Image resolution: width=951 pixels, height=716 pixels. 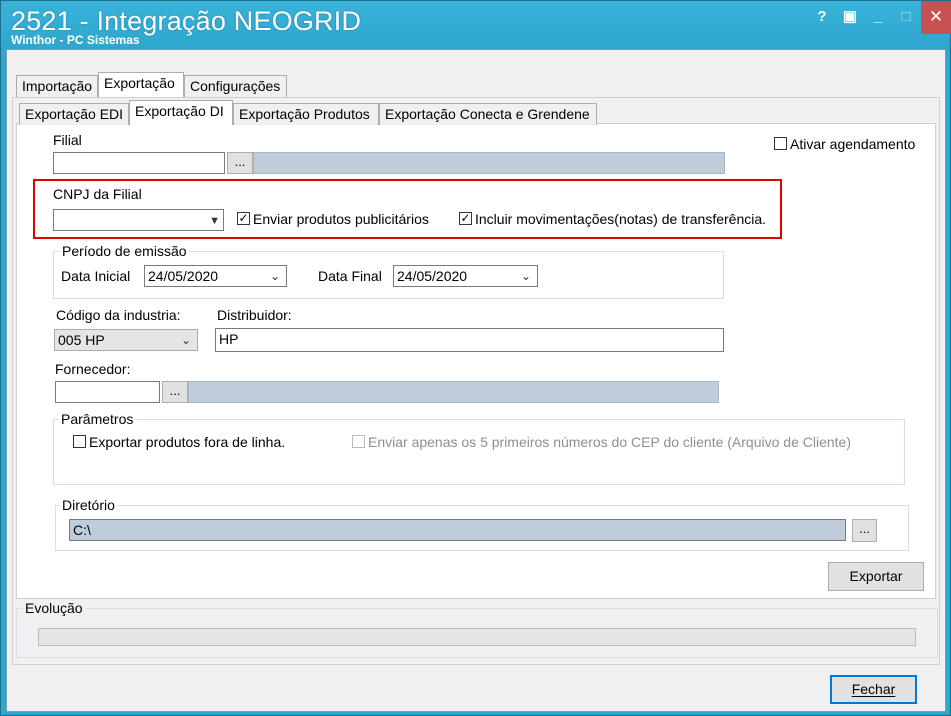 I want to click on parametros-group, so click(x=479, y=452).